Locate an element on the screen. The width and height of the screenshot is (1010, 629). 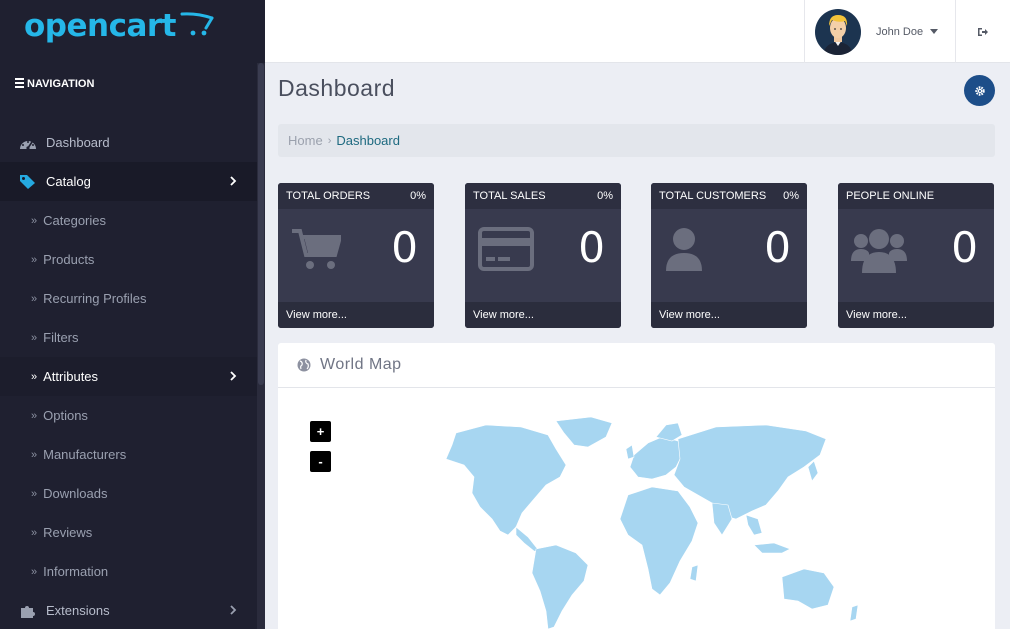
breadcrumb-home: Home is located at coordinates (305, 140).